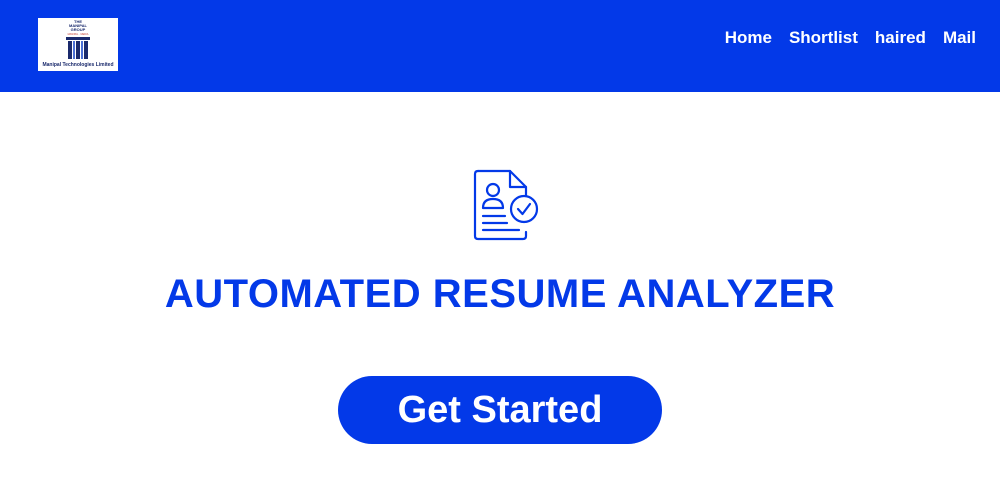  What do you see at coordinates (959, 38) in the screenshot?
I see `nav-mail-link: Mail` at bounding box center [959, 38].